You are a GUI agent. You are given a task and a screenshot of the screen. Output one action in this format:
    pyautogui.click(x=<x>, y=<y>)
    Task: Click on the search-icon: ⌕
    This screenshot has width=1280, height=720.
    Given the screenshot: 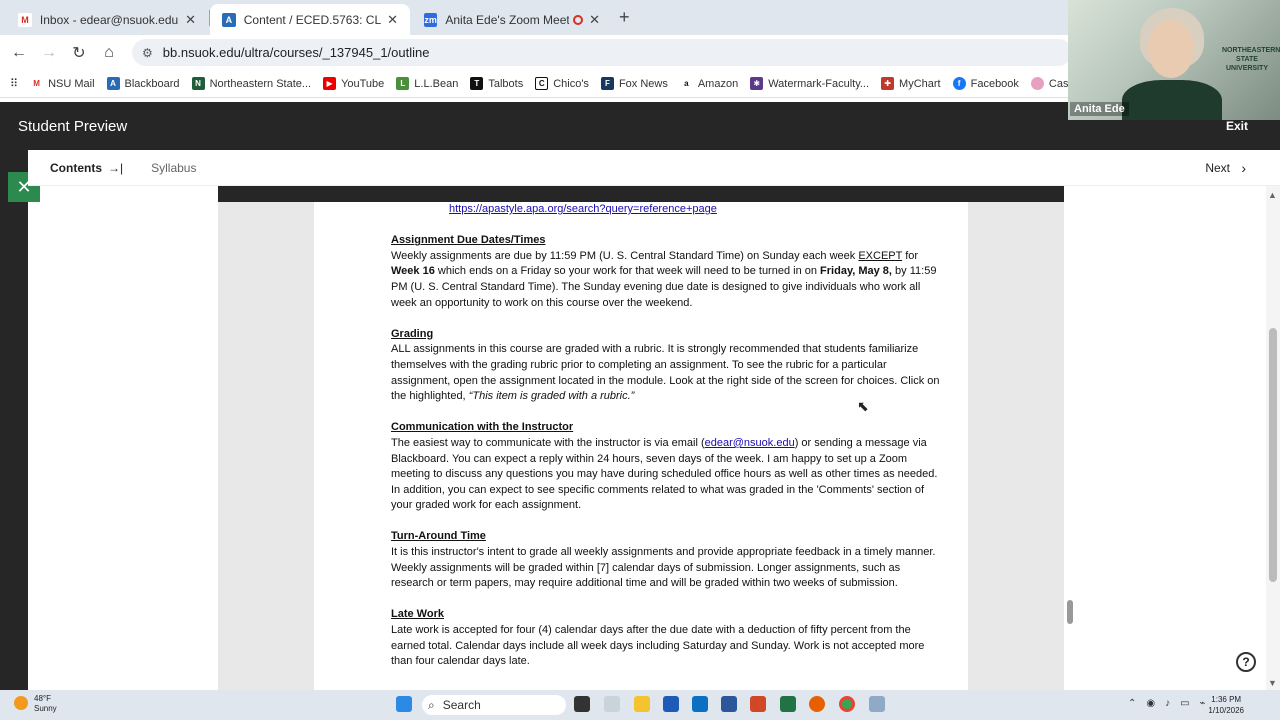 What is the action you would take?
    pyautogui.click(x=431, y=704)
    